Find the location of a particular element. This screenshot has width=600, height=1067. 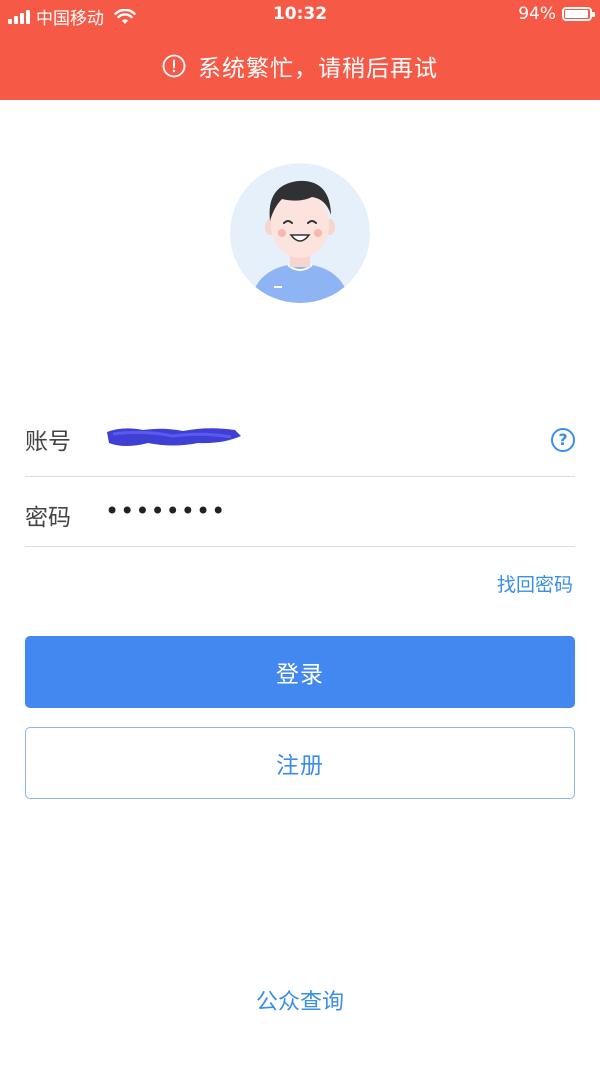

login-button: 登录 is located at coordinates (300, 672).